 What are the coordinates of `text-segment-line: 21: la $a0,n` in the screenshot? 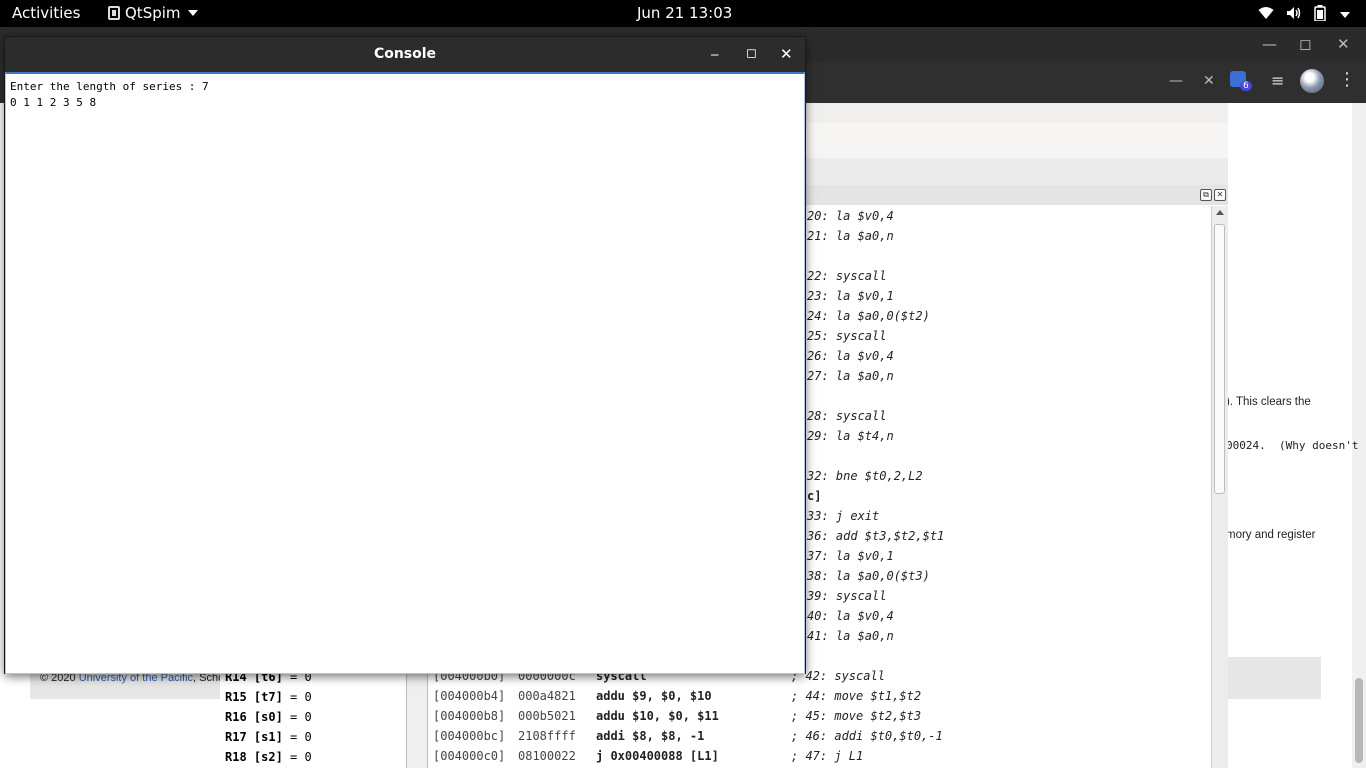 It's located at (850, 236).